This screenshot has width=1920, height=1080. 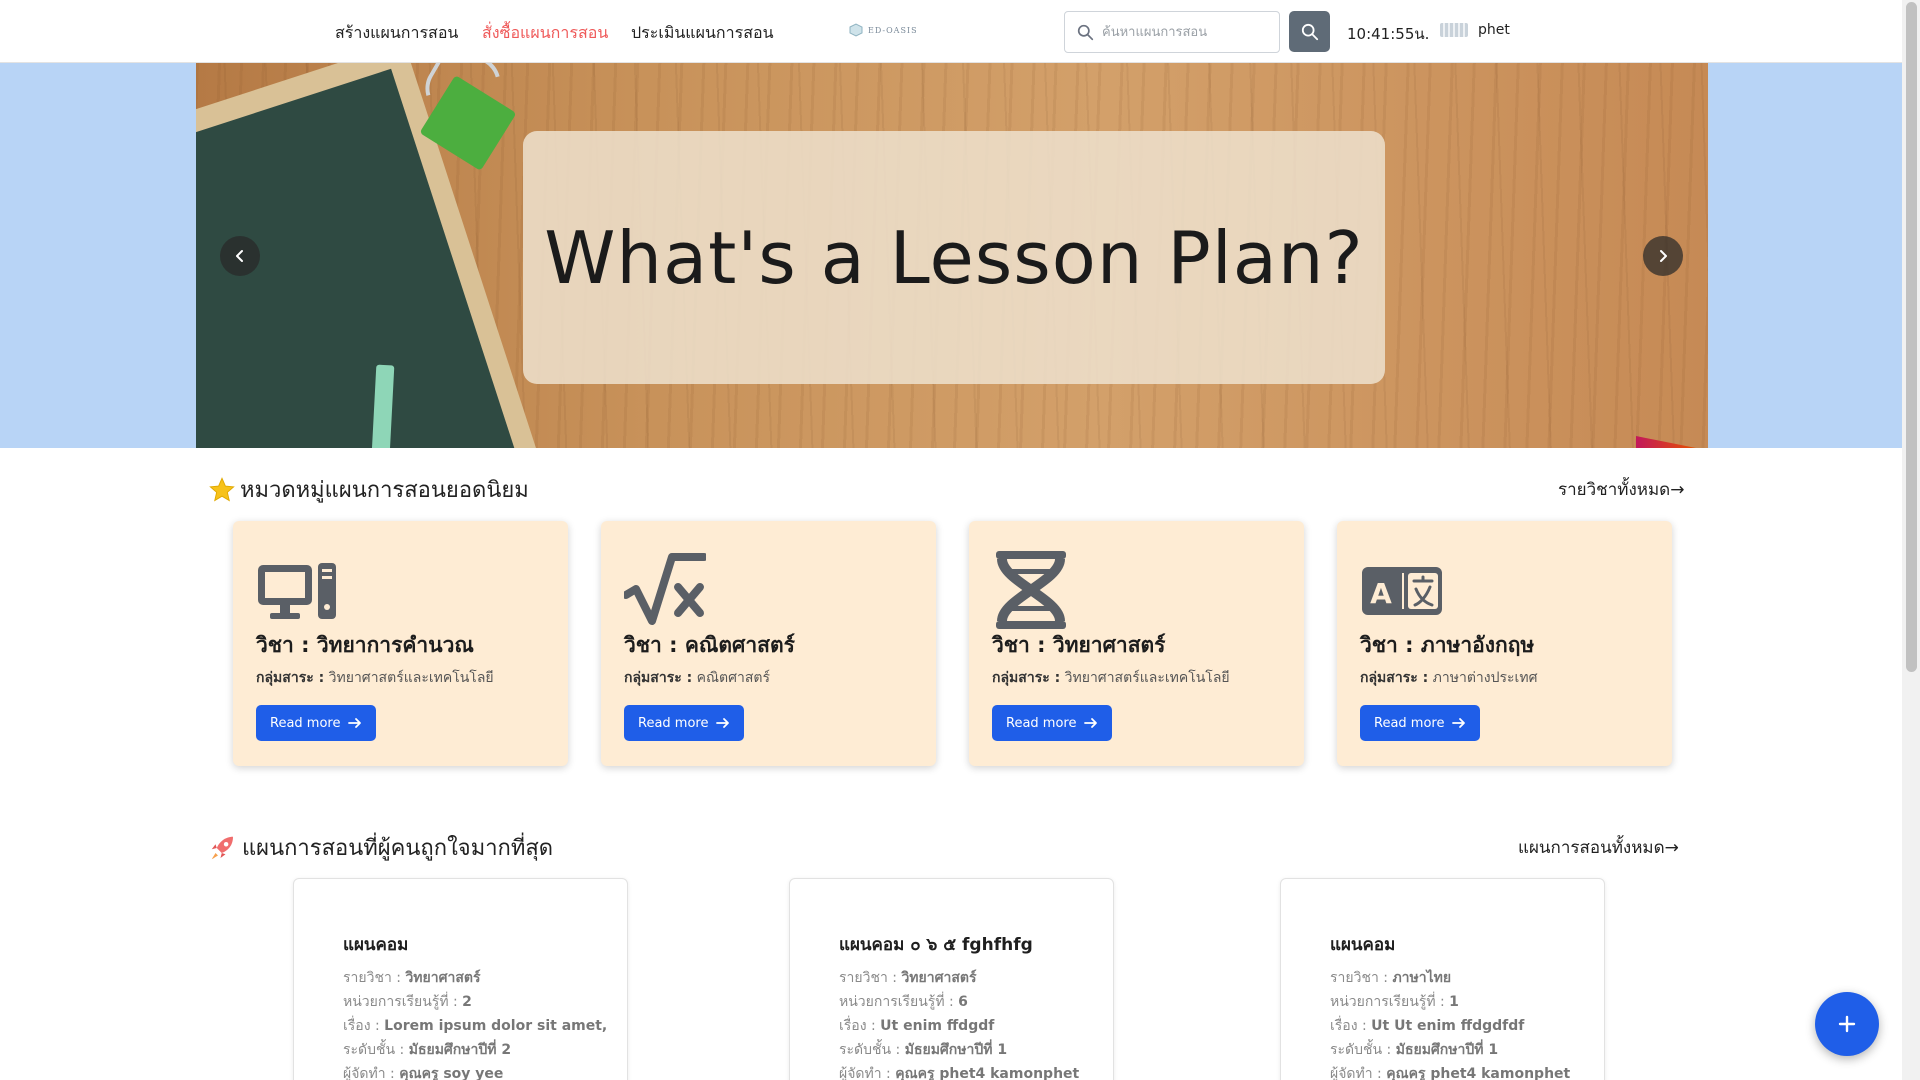 I want to click on svg-text: A, so click(x=1381, y=593).